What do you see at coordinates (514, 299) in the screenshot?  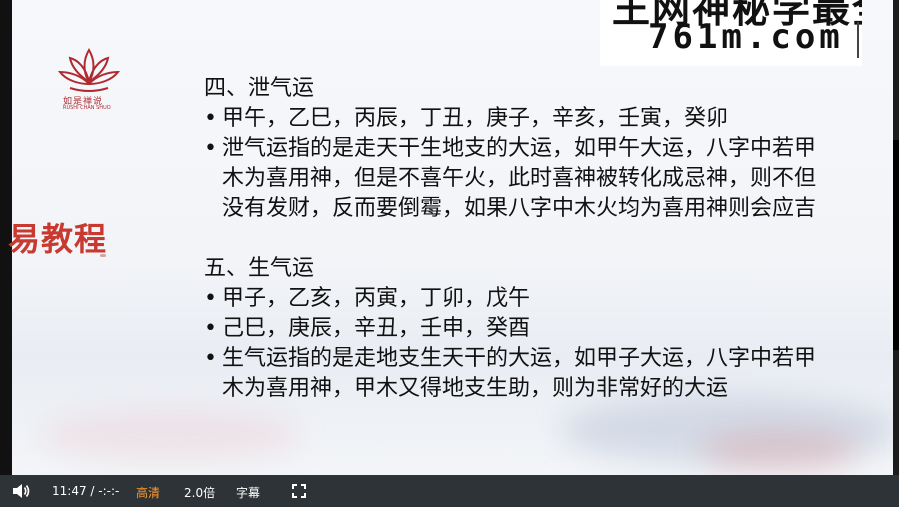 I see `bullet-item: 甲子，乙亥，丙寅，丁卯，戊午` at bounding box center [514, 299].